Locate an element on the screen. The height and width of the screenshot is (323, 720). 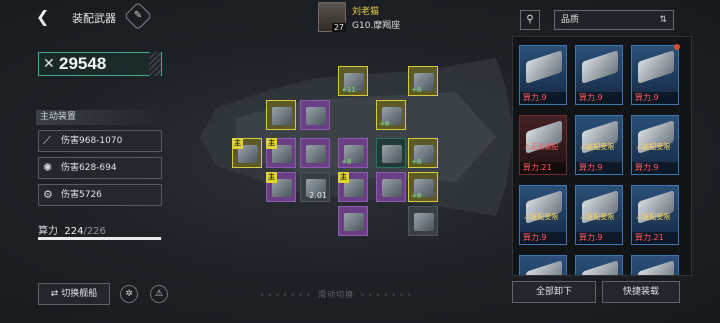
swipe-hint: ‹ ‹ ‹ ‹ ‹ ‹ ‹ 滑动切换 › › › › › › › is located at coordinates (336, 294).